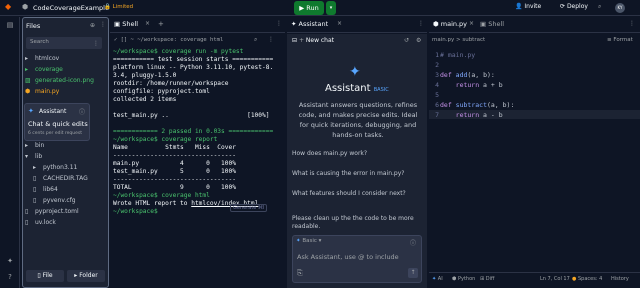 Image resolution: width=640 pixels, height=288 pixels. Describe the element at coordinates (34, 147) in the screenshot. I see `file-item: ▸ bin` at that location.